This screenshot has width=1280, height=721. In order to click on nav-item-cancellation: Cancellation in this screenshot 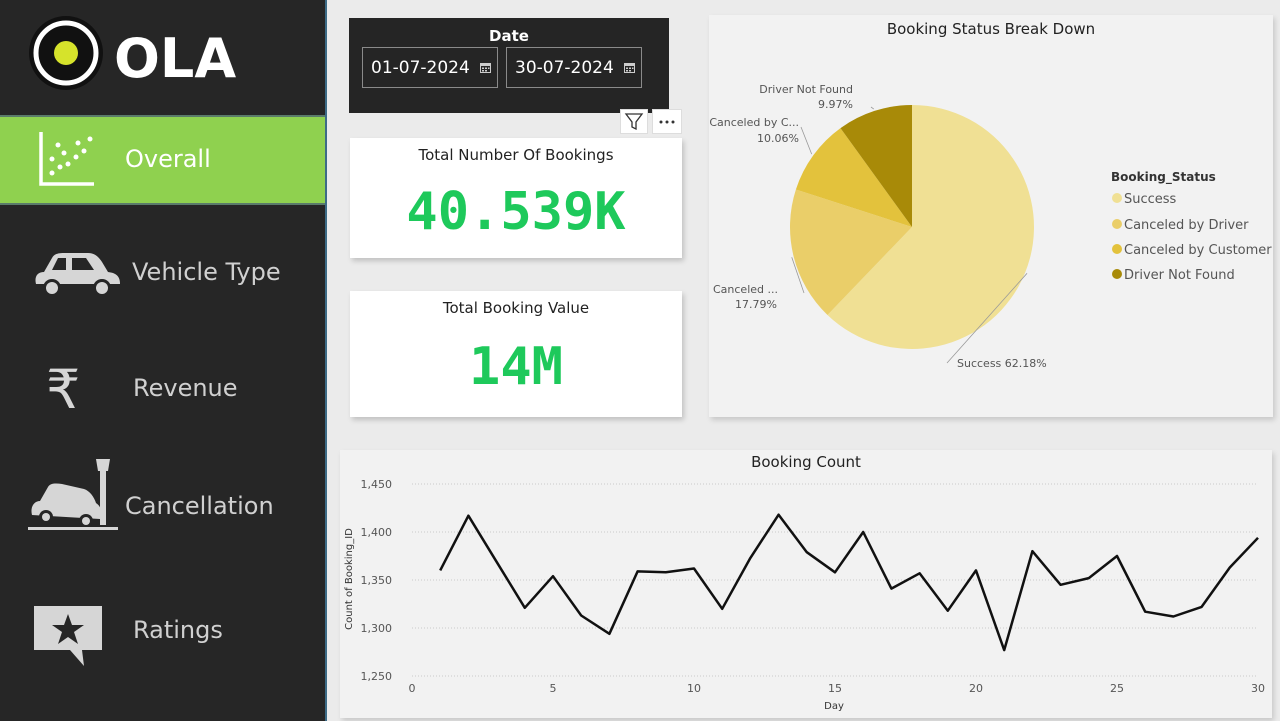, I will do `click(162, 505)`.